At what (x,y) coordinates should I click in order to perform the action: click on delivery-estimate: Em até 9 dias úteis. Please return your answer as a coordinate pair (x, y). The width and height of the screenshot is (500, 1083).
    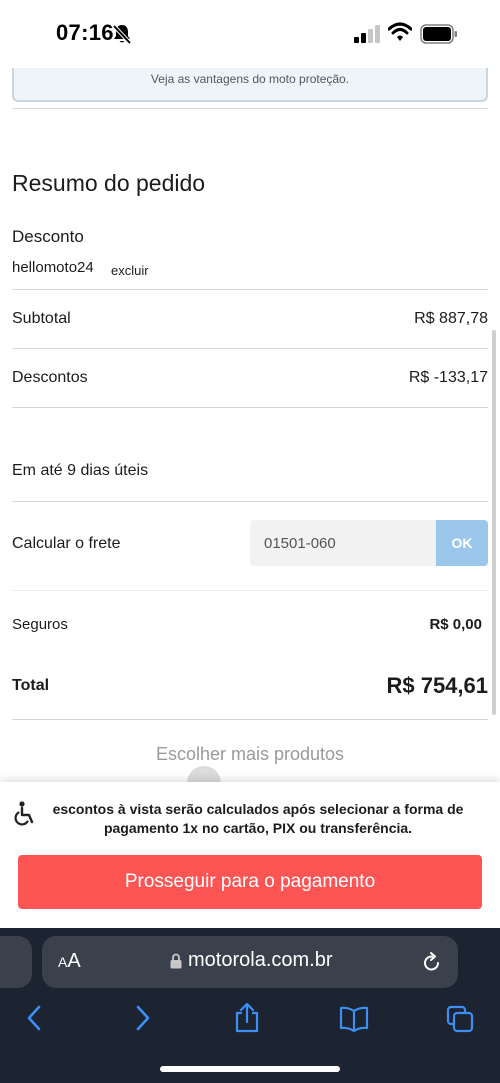
    Looking at the image, I should click on (80, 470).